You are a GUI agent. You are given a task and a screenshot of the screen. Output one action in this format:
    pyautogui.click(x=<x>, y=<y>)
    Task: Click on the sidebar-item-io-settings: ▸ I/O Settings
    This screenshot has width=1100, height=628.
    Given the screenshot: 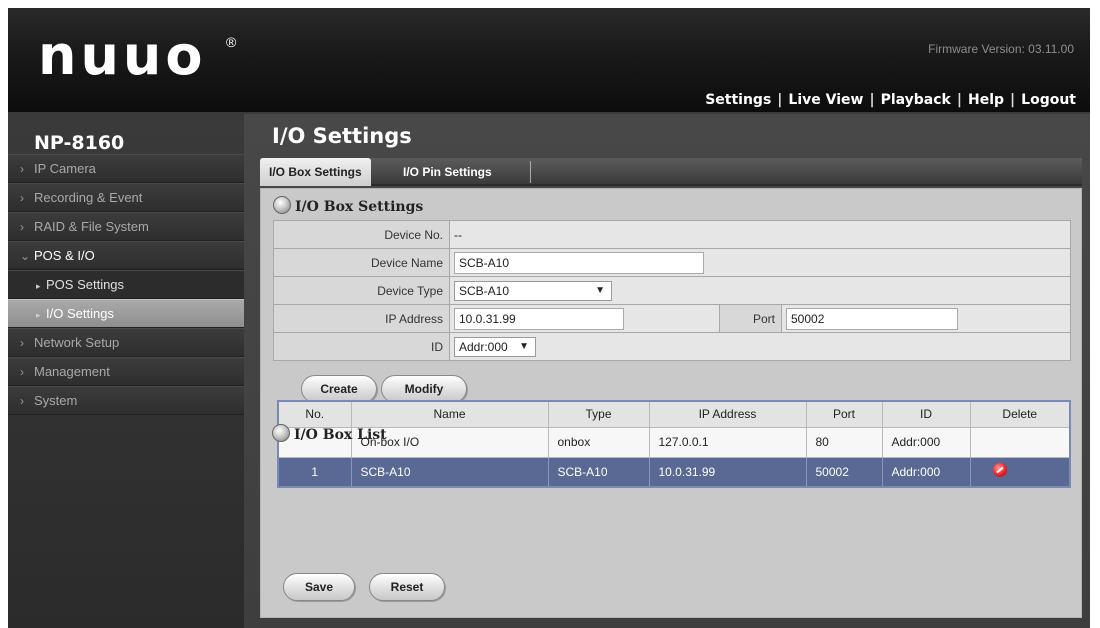 What is the action you would take?
    pyautogui.click(x=126, y=313)
    